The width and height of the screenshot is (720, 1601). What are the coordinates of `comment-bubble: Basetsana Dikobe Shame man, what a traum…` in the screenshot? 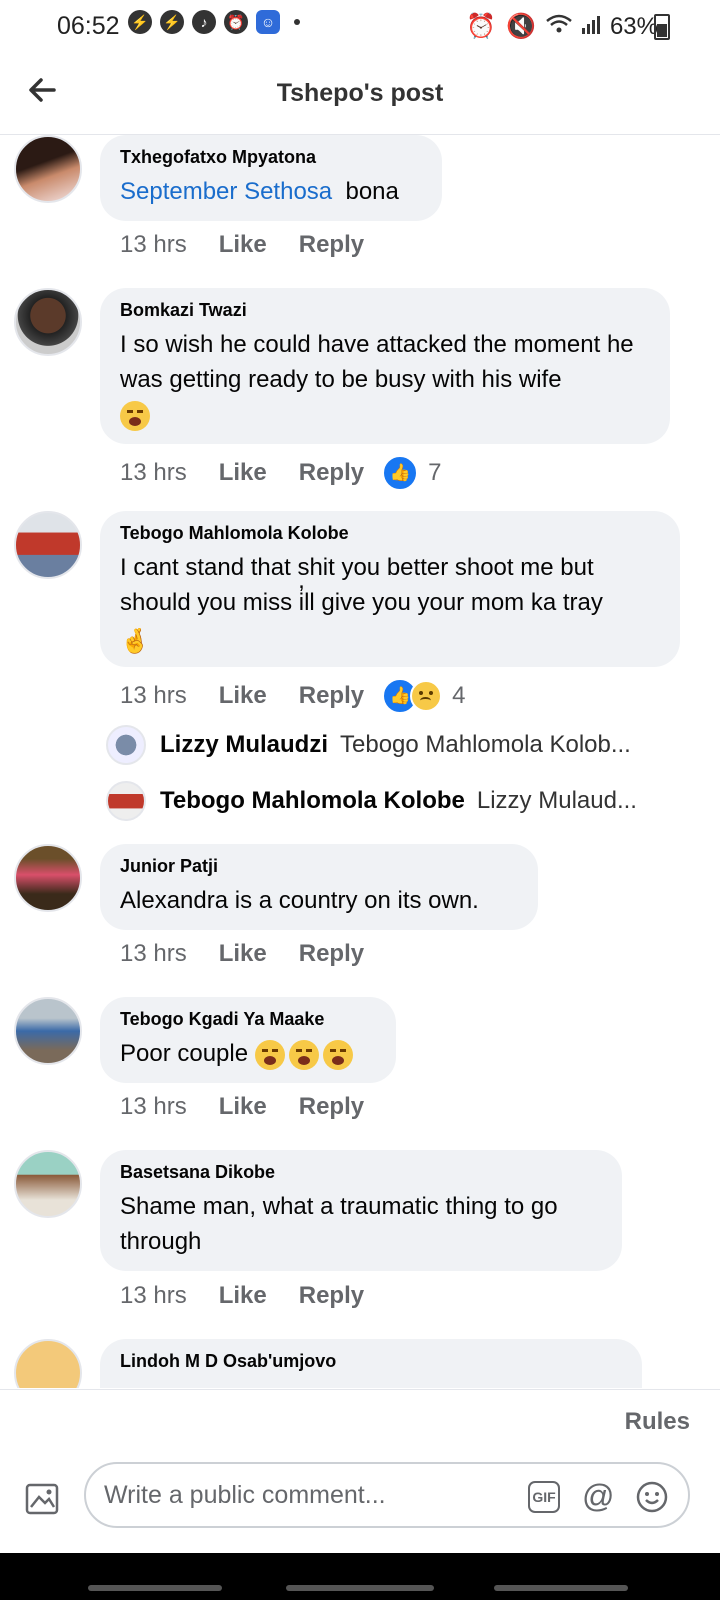 It's located at (361, 1210).